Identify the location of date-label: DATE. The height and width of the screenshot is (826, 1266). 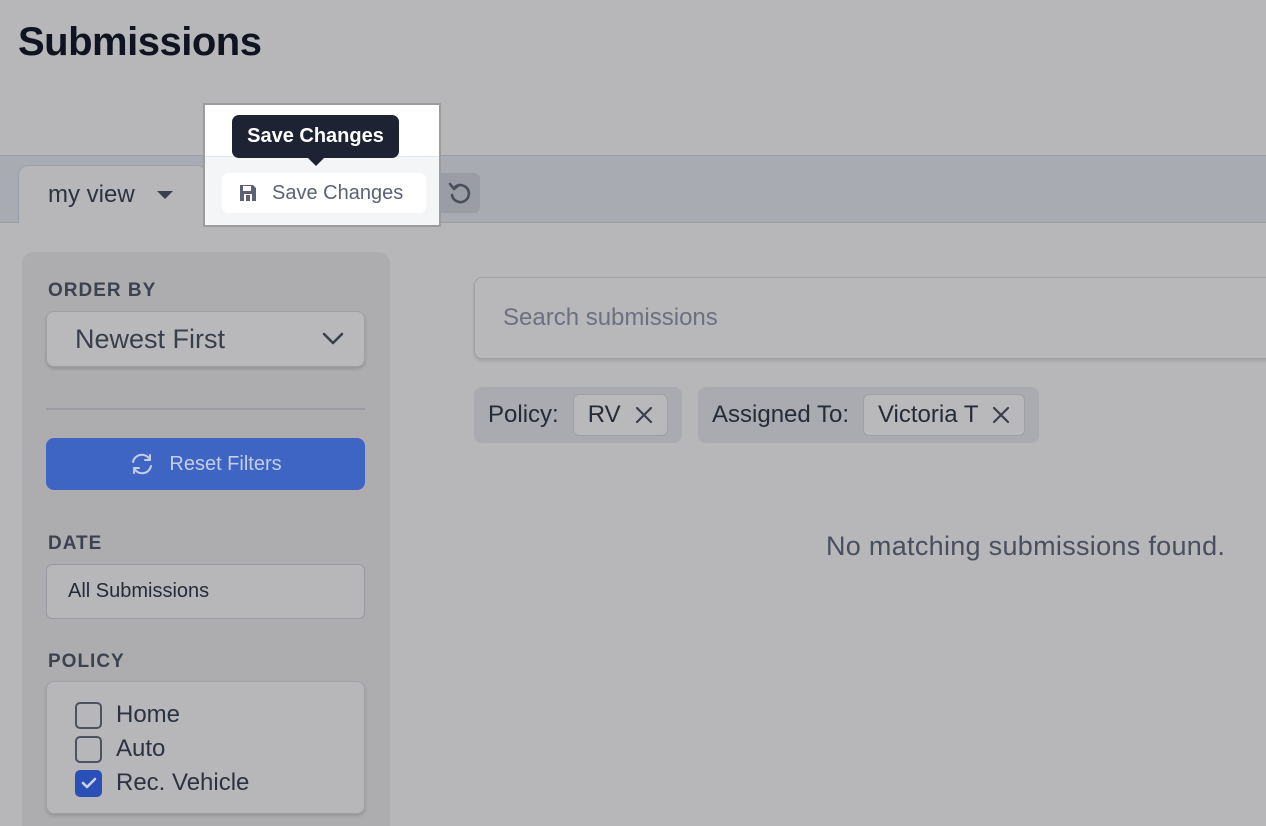
(75, 543).